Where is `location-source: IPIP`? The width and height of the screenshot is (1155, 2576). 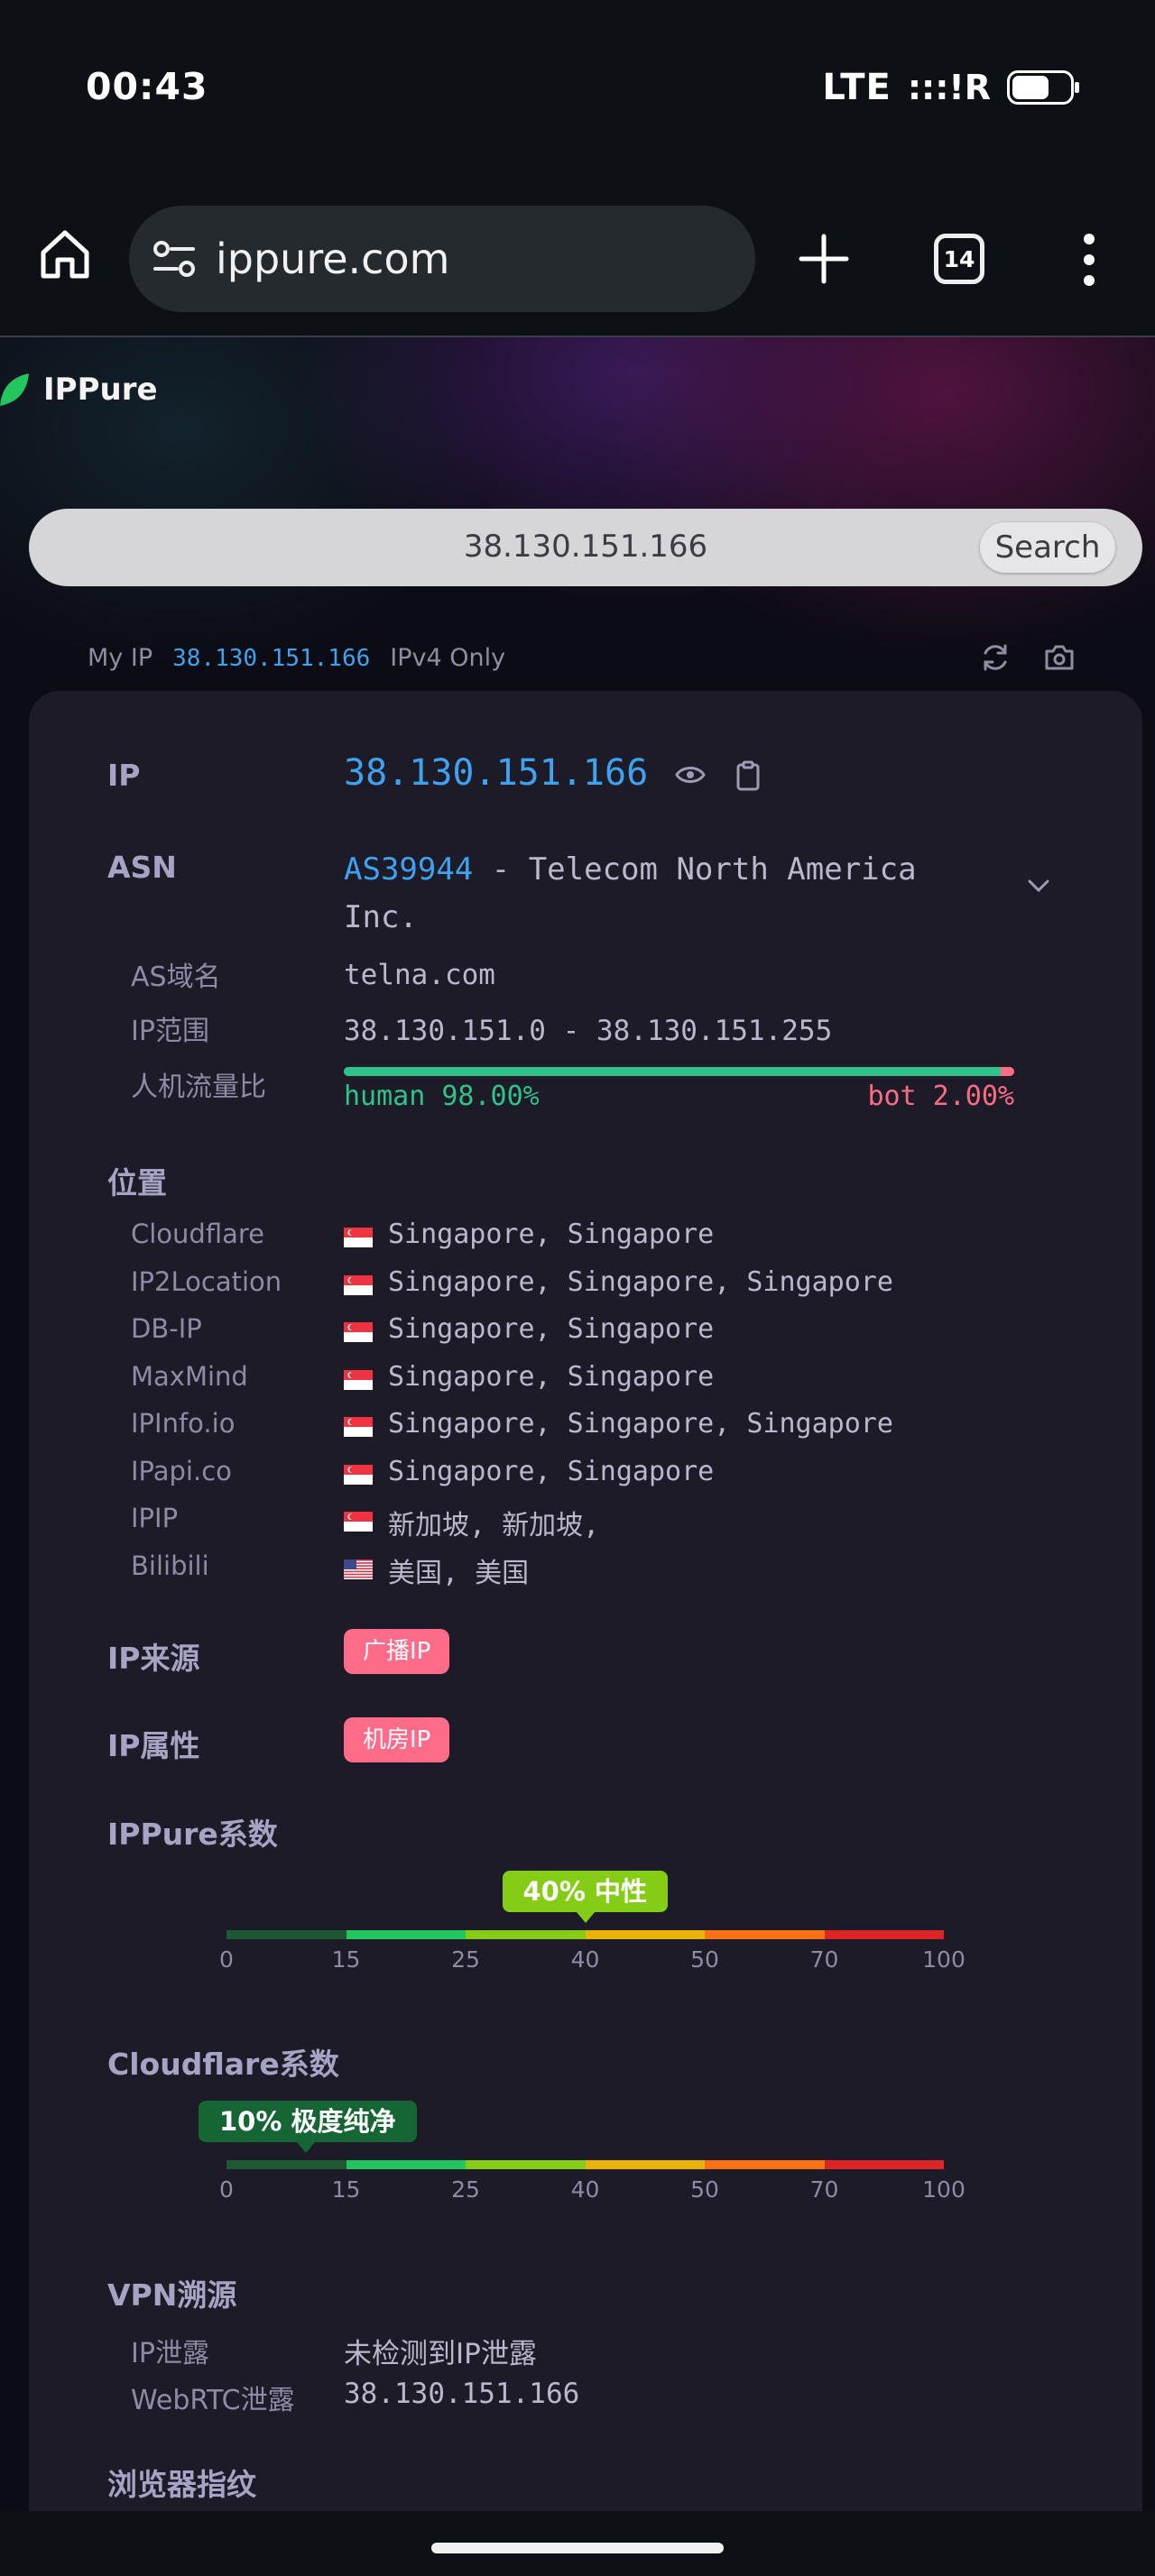 location-source: IPIP is located at coordinates (155, 1518).